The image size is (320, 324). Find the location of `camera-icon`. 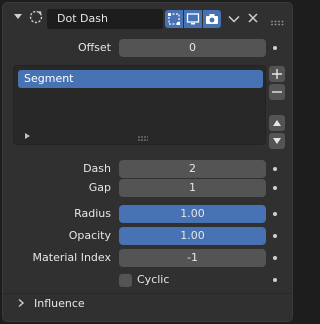

camera-icon is located at coordinates (212, 19).